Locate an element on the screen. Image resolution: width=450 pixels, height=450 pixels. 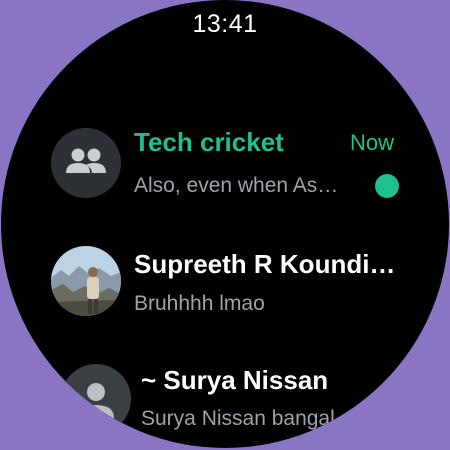
chat-timestamp: Now is located at coordinates (372, 142).